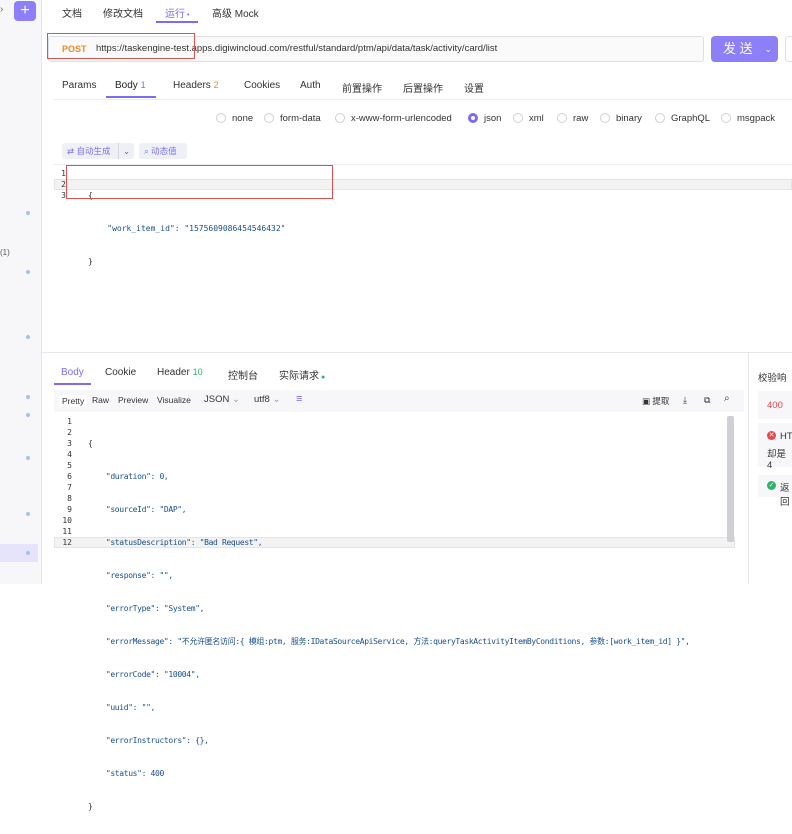  Describe the element at coordinates (748, 118) in the screenshot. I see `radio-msgpack: msgpack` at that location.